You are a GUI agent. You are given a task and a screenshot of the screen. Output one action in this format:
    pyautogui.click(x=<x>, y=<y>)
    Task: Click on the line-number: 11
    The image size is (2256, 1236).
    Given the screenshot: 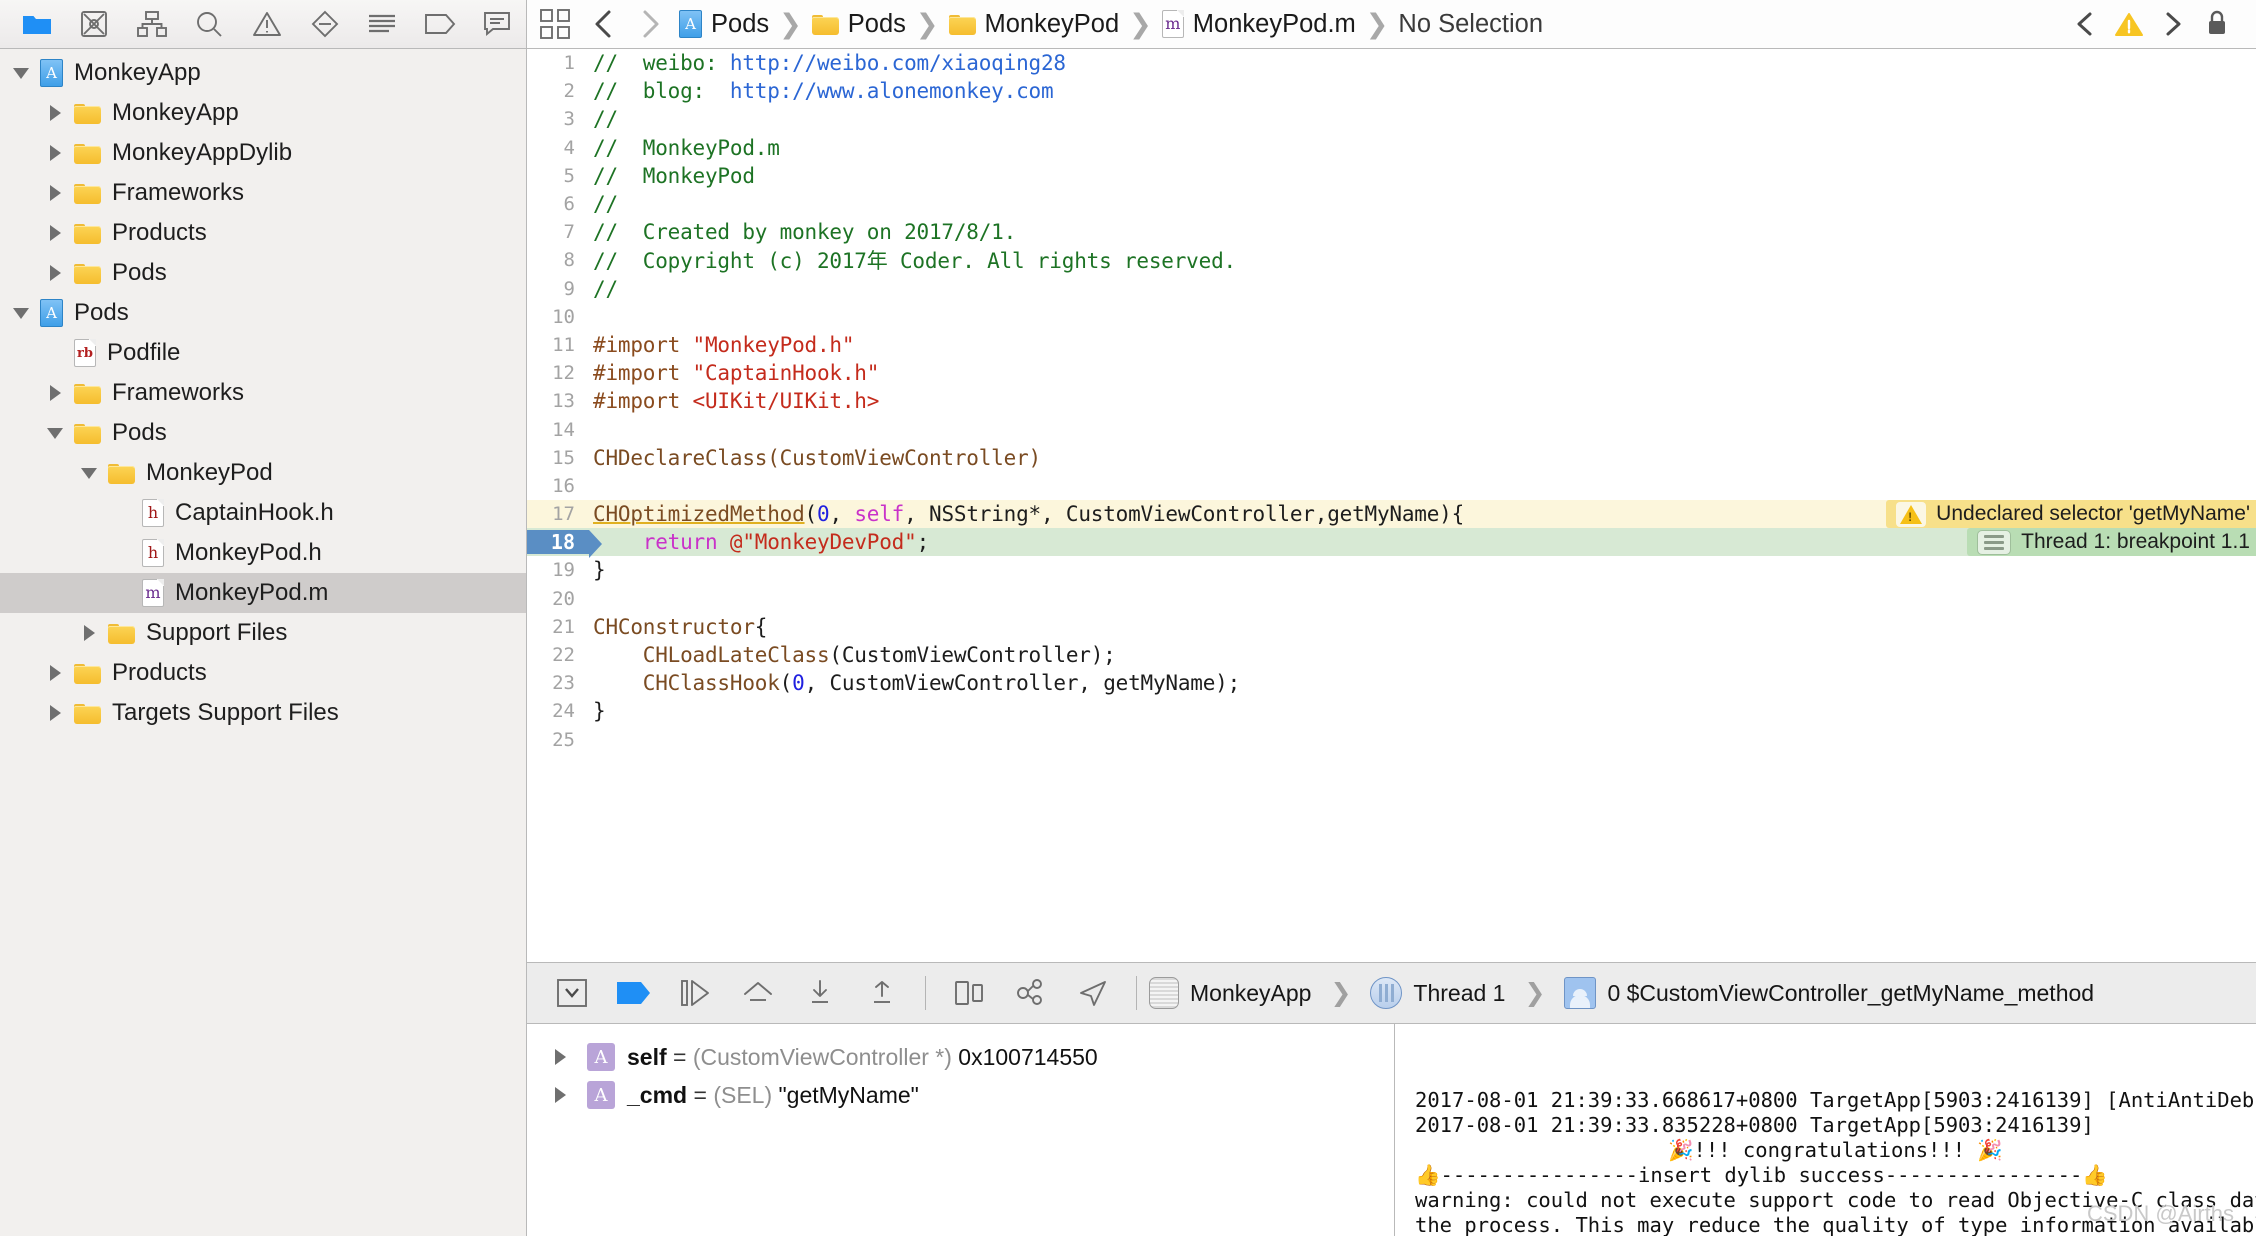 What is the action you would take?
    pyautogui.click(x=558, y=345)
    